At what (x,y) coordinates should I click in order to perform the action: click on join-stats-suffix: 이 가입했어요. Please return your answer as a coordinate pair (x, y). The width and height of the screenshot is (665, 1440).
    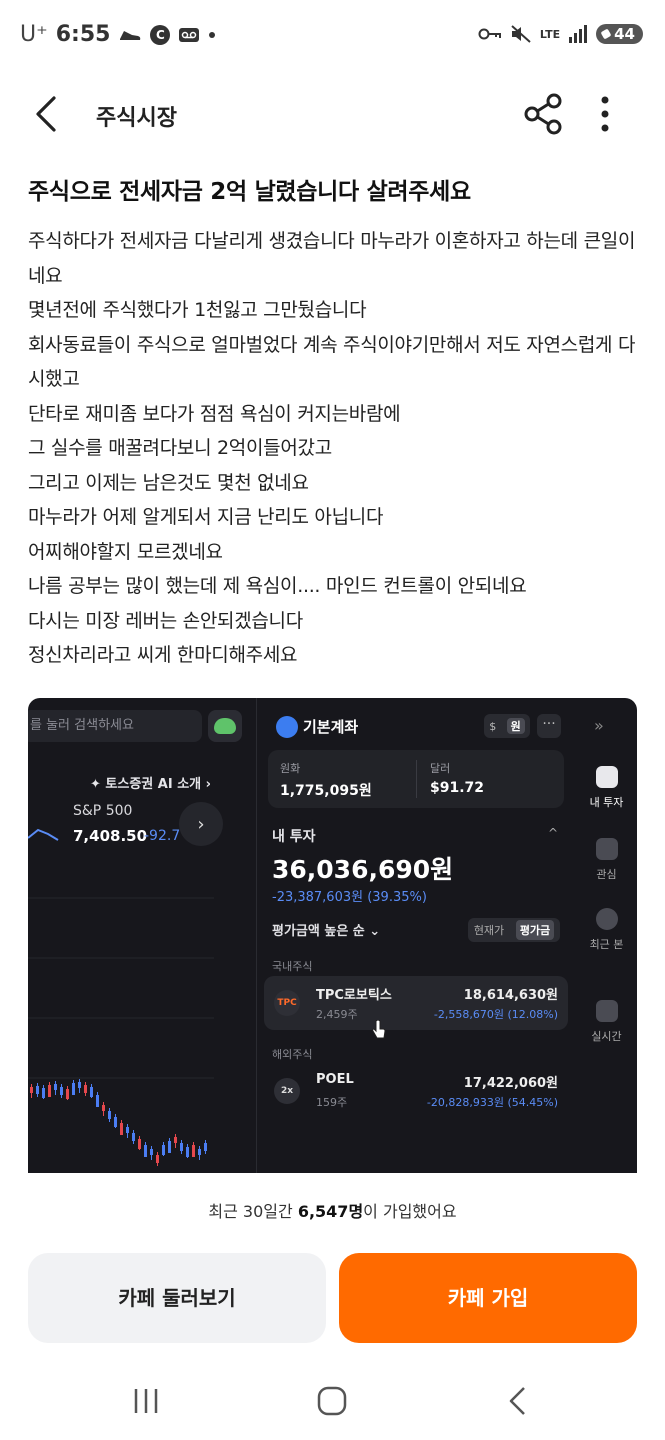
    Looking at the image, I should click on (410, 1211).